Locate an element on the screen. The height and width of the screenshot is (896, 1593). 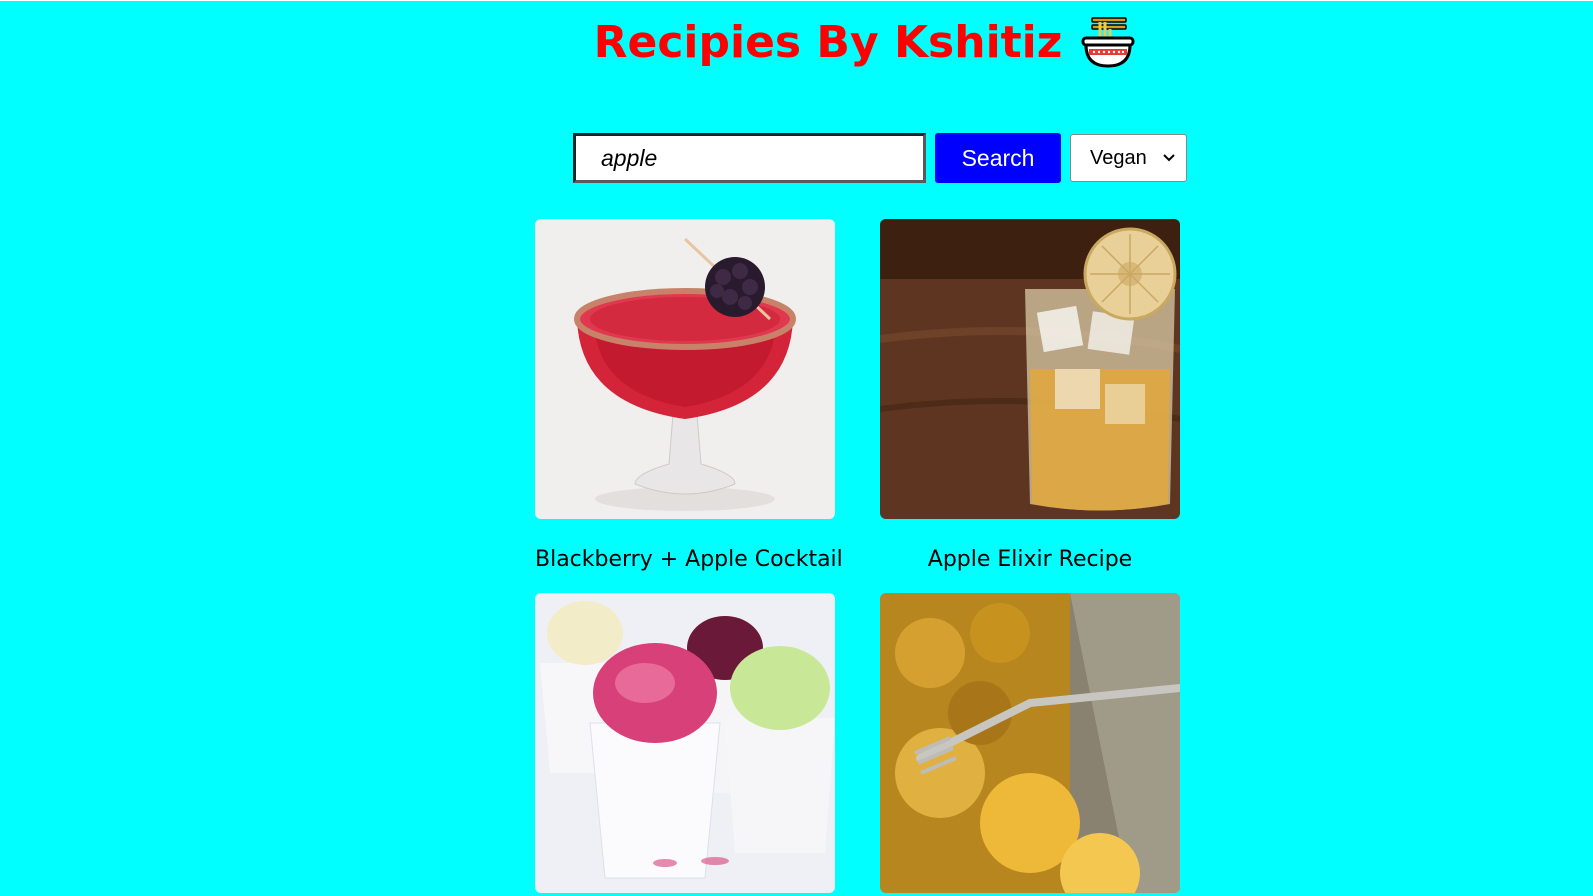
title-wrap: Recipies By Kshitiz is located at coordinates (865, 42).